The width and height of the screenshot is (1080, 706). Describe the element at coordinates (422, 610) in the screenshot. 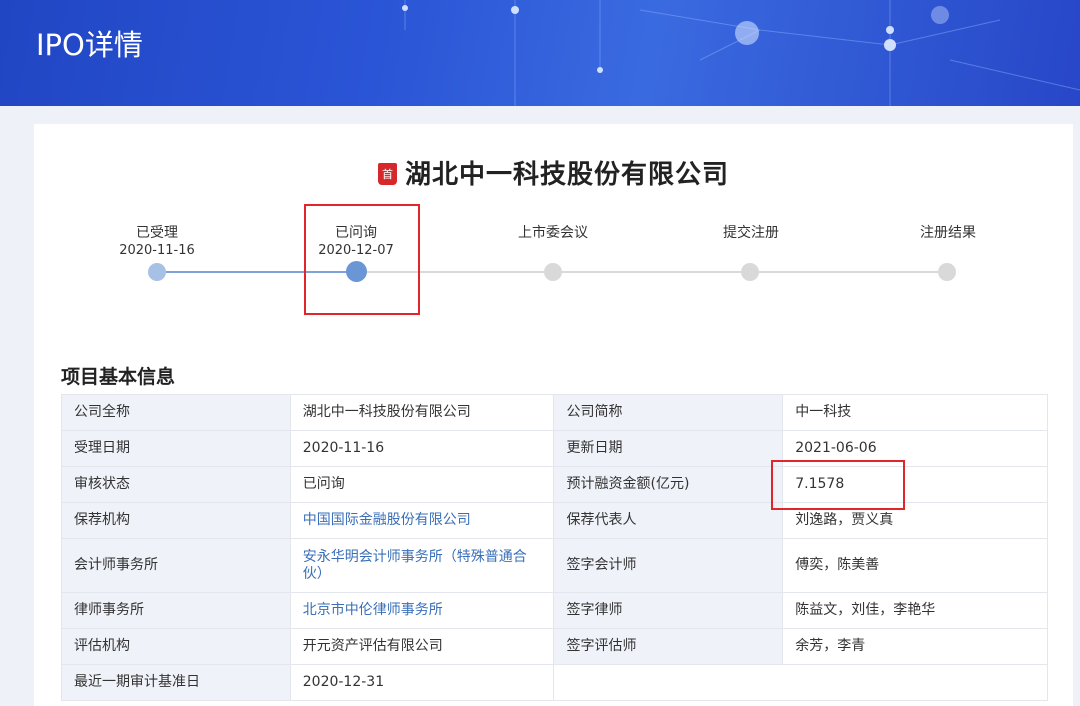

I see `law-firm-link: 北京市中伦律师事务所` at that location.